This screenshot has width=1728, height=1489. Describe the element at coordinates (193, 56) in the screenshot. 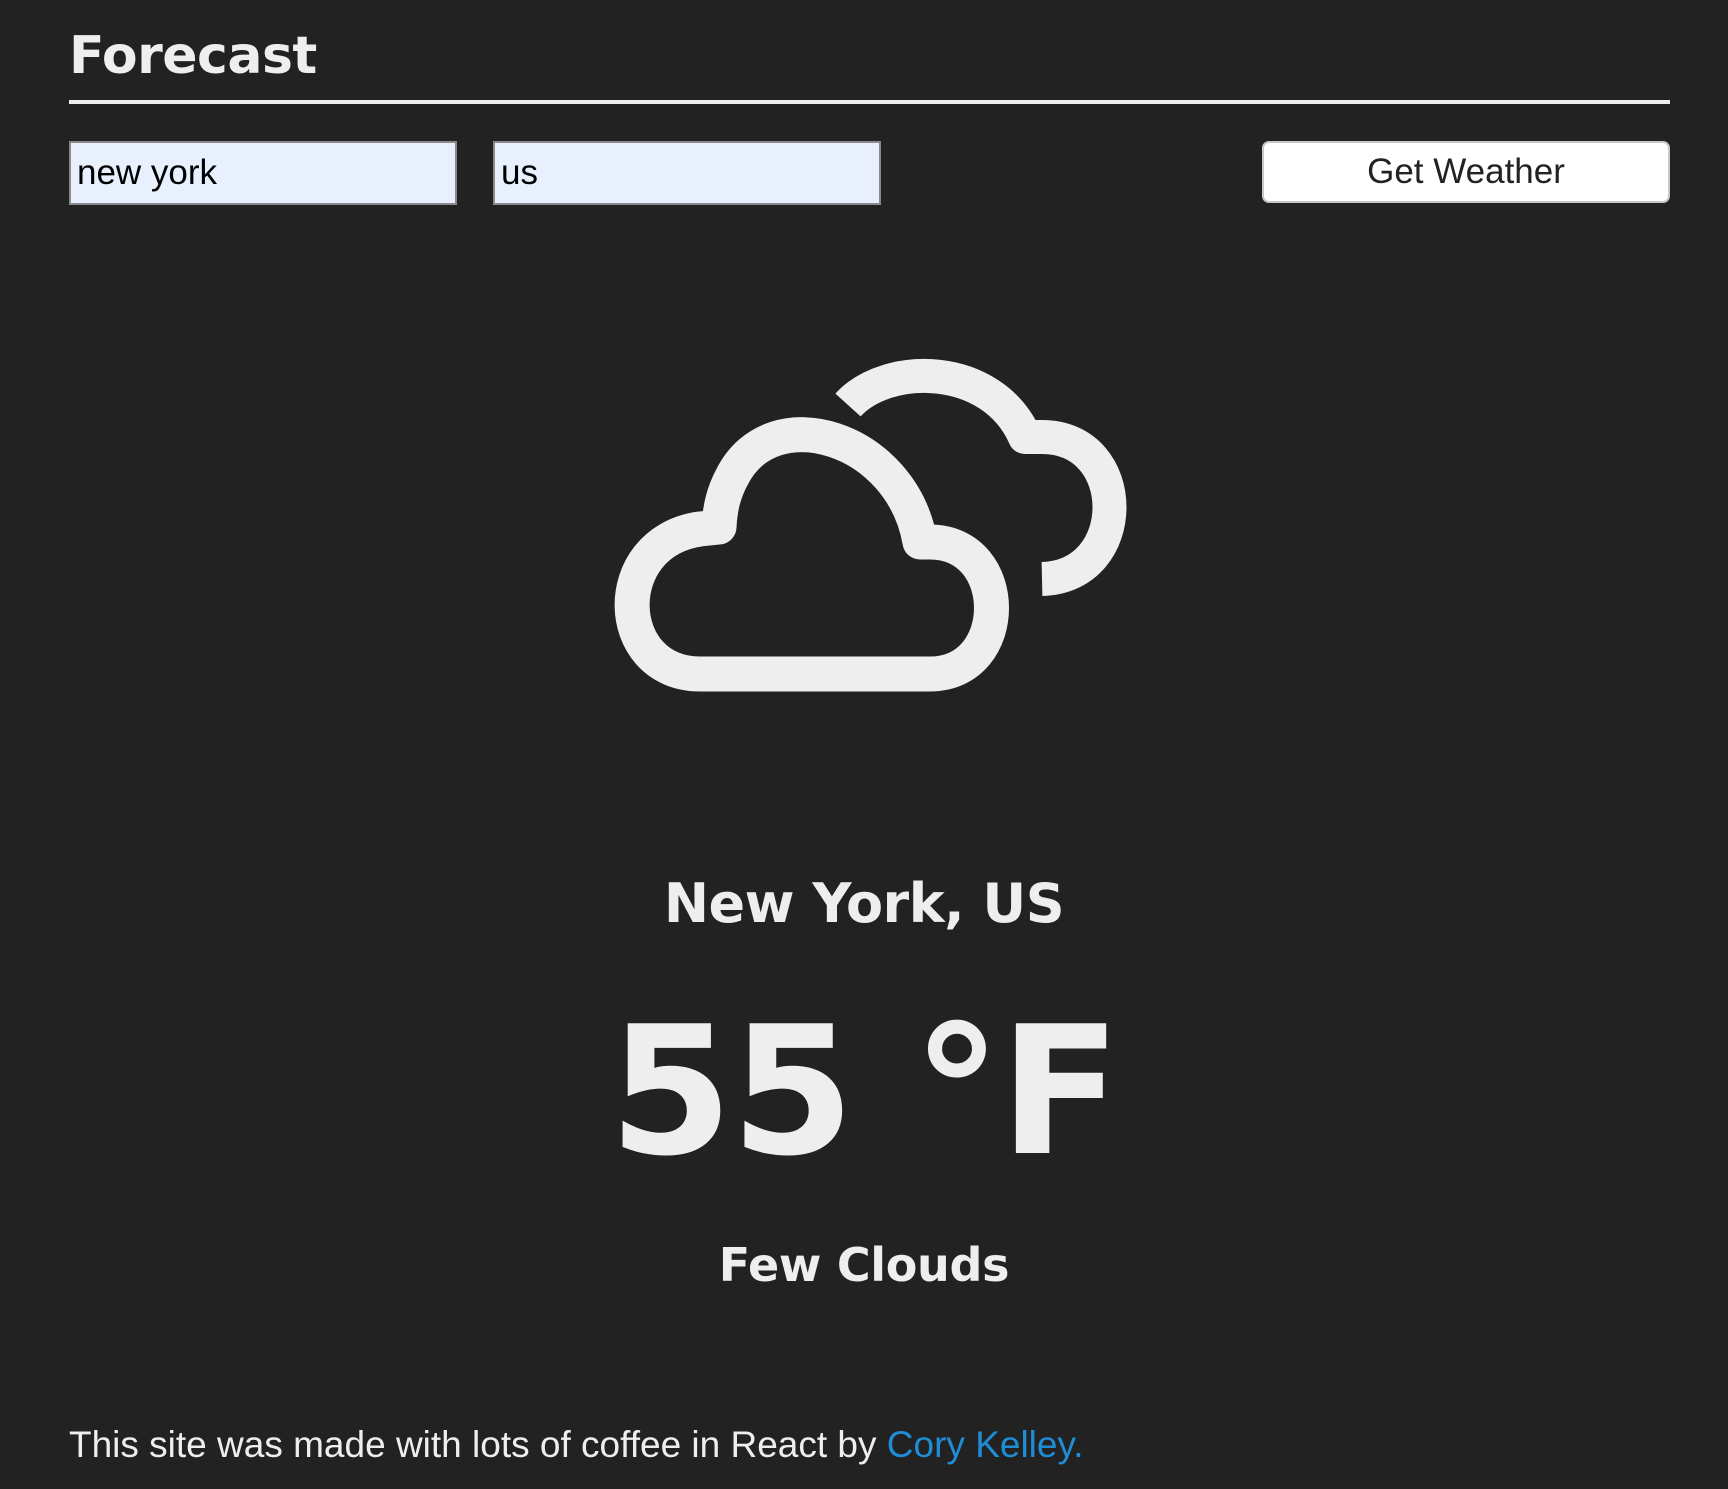

I see `page-title: Forecast` at that location.